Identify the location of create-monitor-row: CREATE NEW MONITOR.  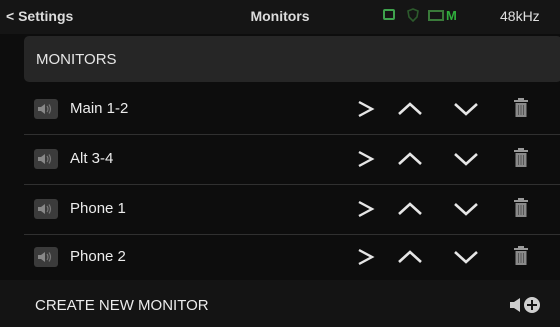
(280, 303).